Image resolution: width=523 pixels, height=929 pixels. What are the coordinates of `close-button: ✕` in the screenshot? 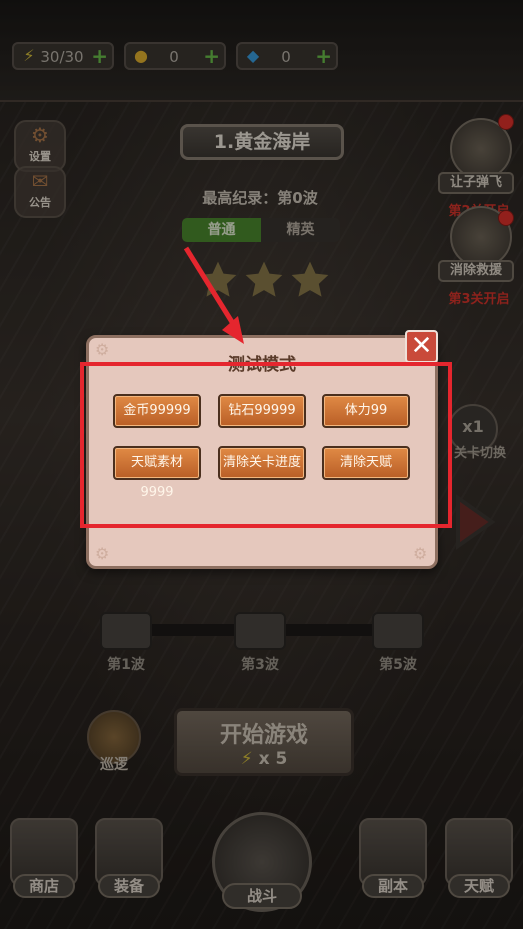 It's located at (421, 346).